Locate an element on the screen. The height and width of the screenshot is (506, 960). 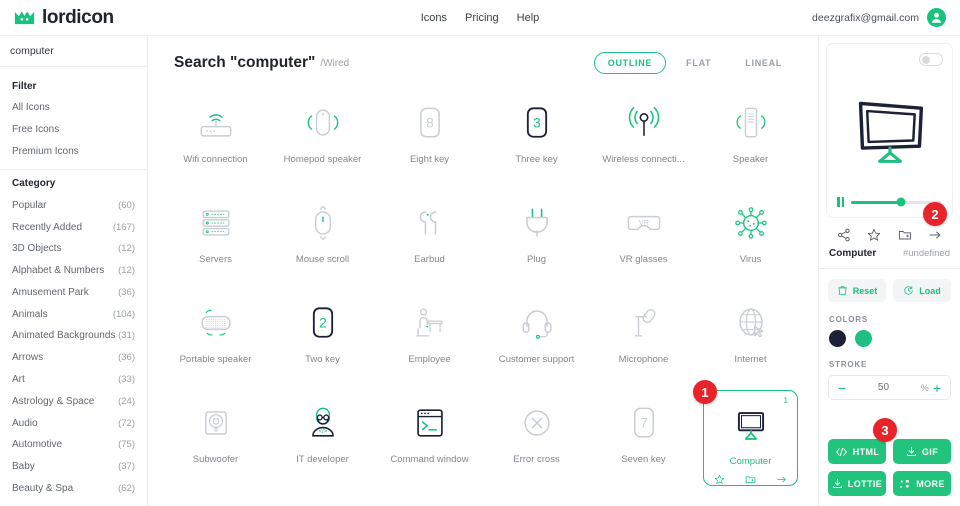
eight-key-icon: 8 is located at coordinates (430, 123).